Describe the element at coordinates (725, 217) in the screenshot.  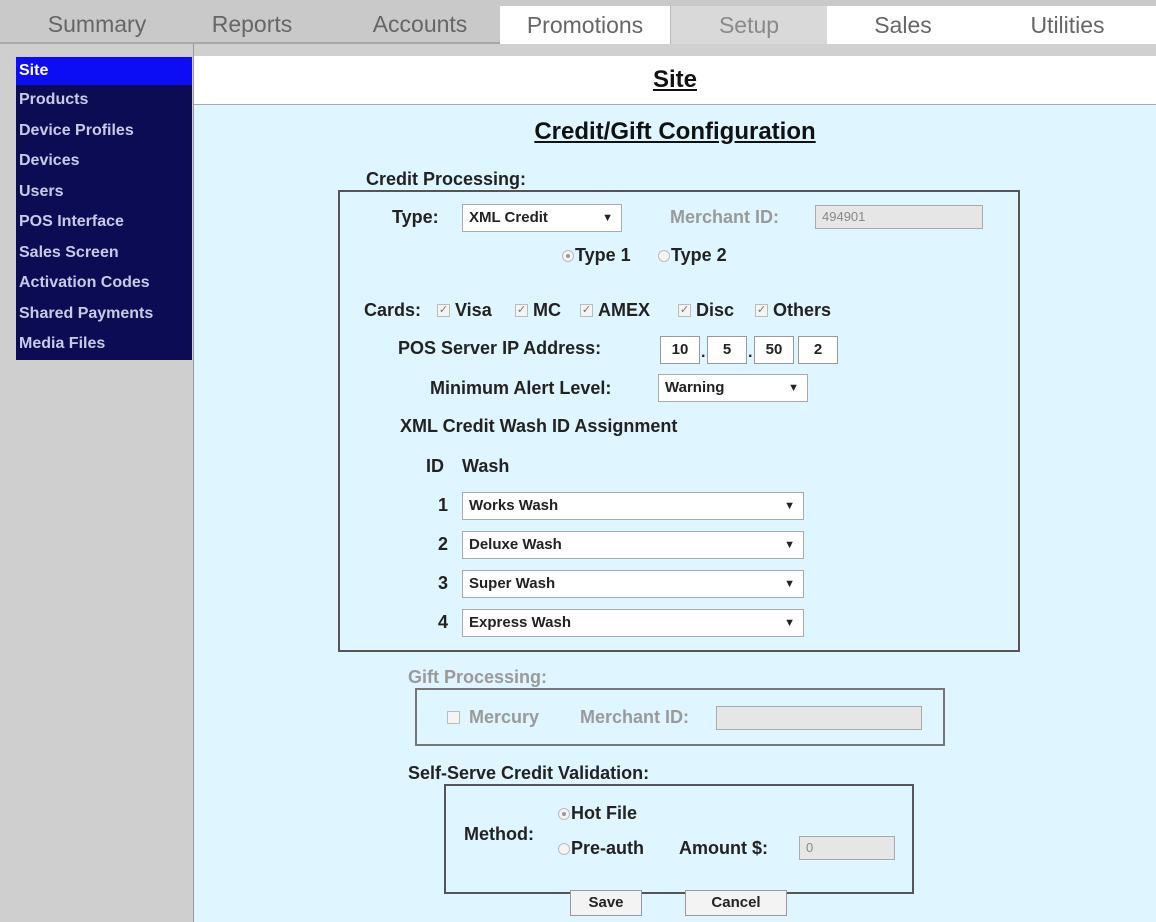
I see `merchant-id-label: Merchant ID:` at that location.